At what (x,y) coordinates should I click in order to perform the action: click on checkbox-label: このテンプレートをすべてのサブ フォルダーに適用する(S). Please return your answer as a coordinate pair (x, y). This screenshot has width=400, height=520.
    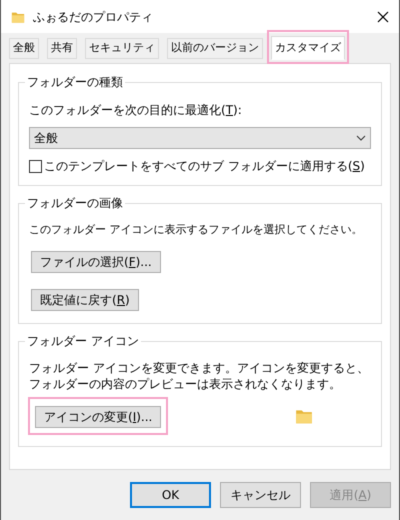
    Looking at the image, I should click on (204, 166).